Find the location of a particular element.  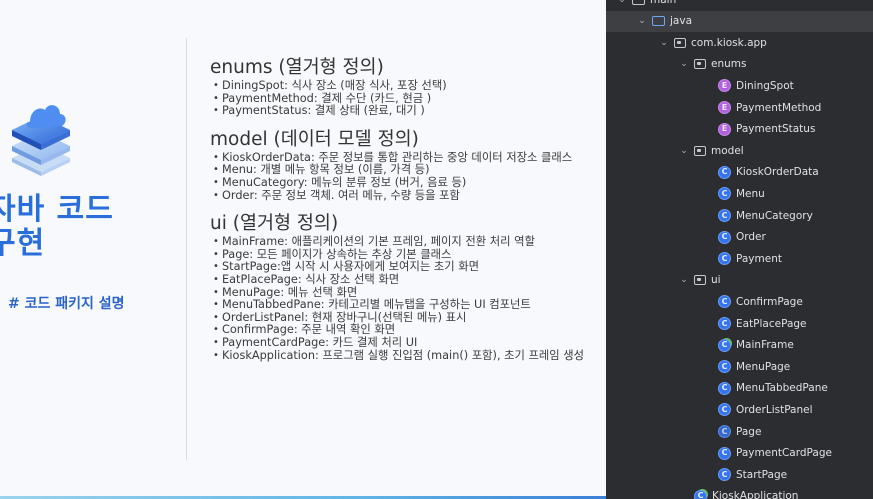

tree-row-label: StartPage is located at coordinates (762, 474).